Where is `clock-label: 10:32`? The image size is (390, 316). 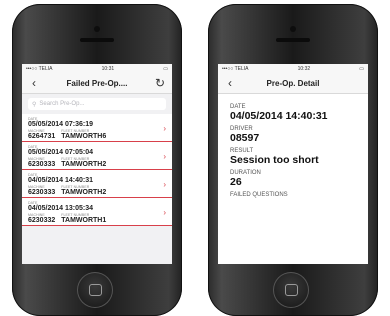 clock-label: 10:32 is located at coordinates (304, 68).